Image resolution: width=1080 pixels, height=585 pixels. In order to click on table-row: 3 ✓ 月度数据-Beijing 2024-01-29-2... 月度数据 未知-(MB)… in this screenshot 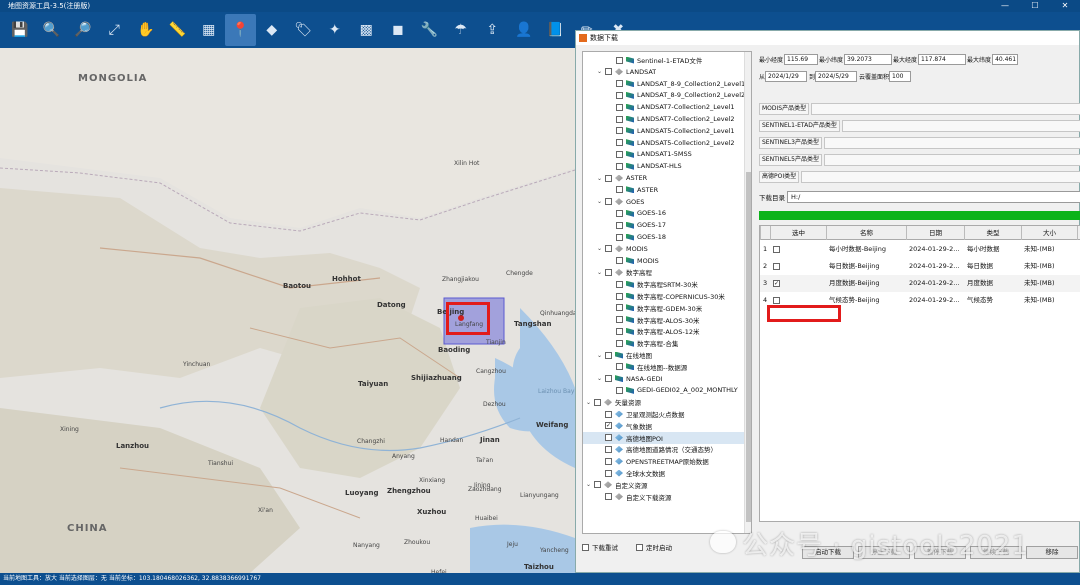, I will do `click(920, 283)`.